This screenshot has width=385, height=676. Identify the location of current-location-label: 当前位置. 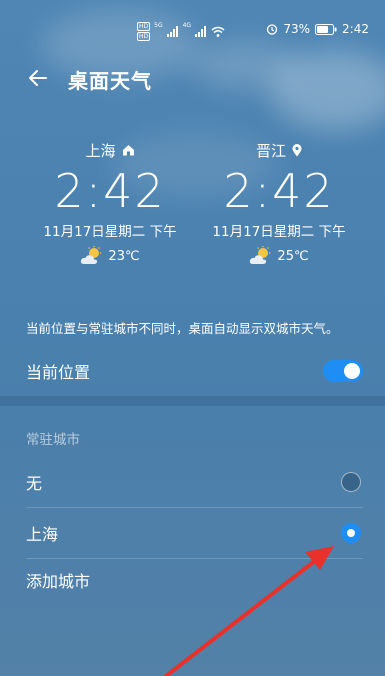
(58, 372).